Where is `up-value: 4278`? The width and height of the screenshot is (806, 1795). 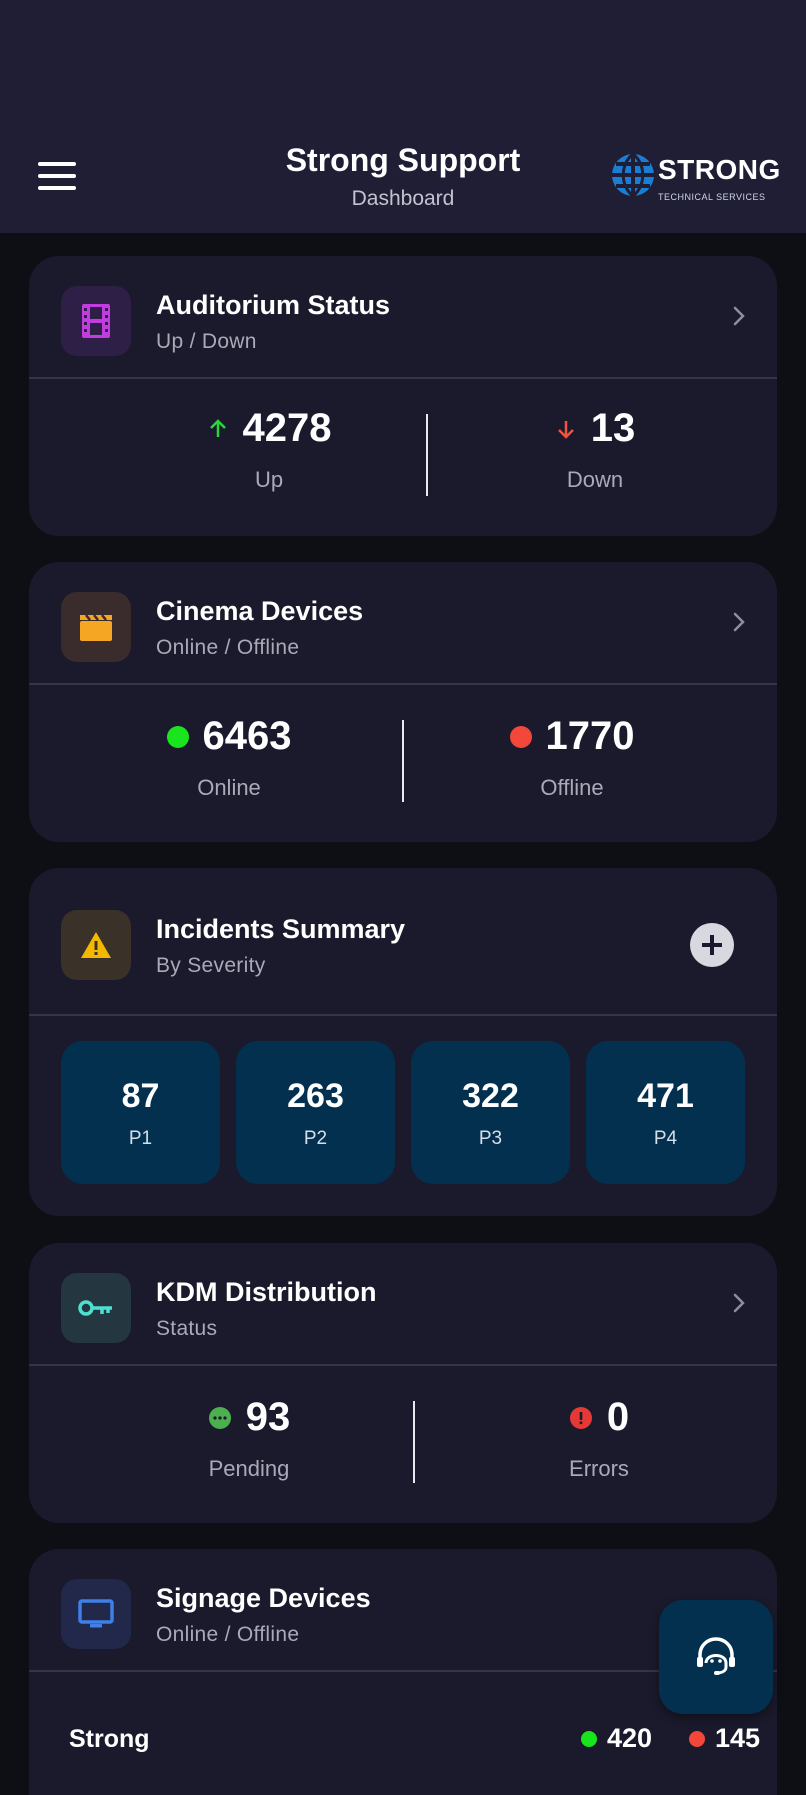 up-value: 4278 is located at coordinates (287, 428).